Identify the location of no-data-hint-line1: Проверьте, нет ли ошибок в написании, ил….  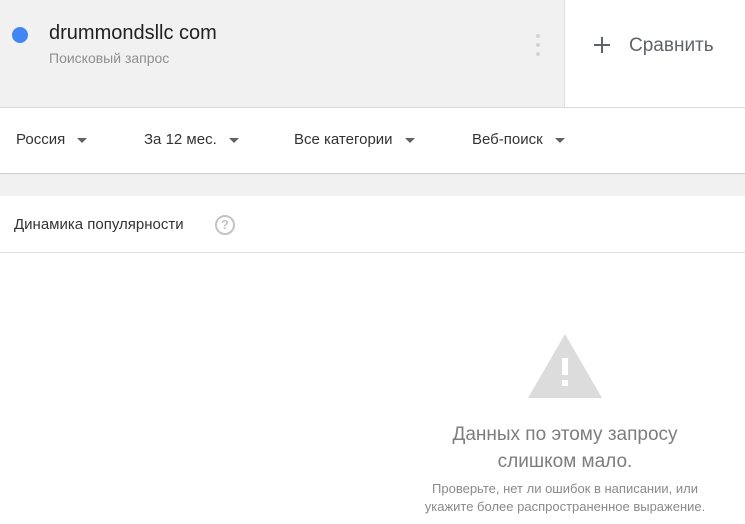
(565, 488).